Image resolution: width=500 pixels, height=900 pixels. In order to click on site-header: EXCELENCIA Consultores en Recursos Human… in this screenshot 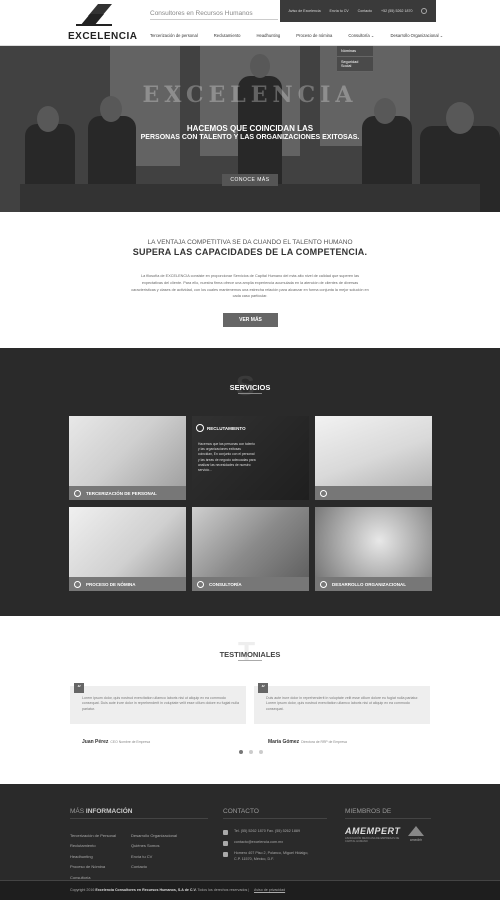, I will do `click(250, 23)`.